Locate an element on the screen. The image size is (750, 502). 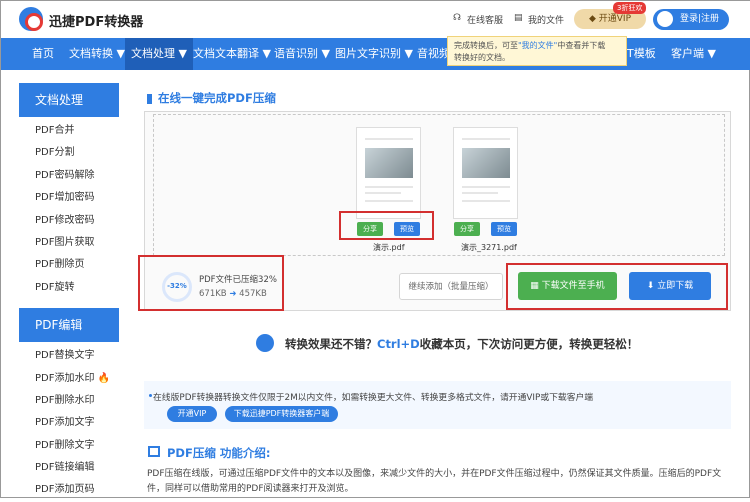
sidebar-item-pdf-merge: PDF合并 is located at coordinates (69, 131).